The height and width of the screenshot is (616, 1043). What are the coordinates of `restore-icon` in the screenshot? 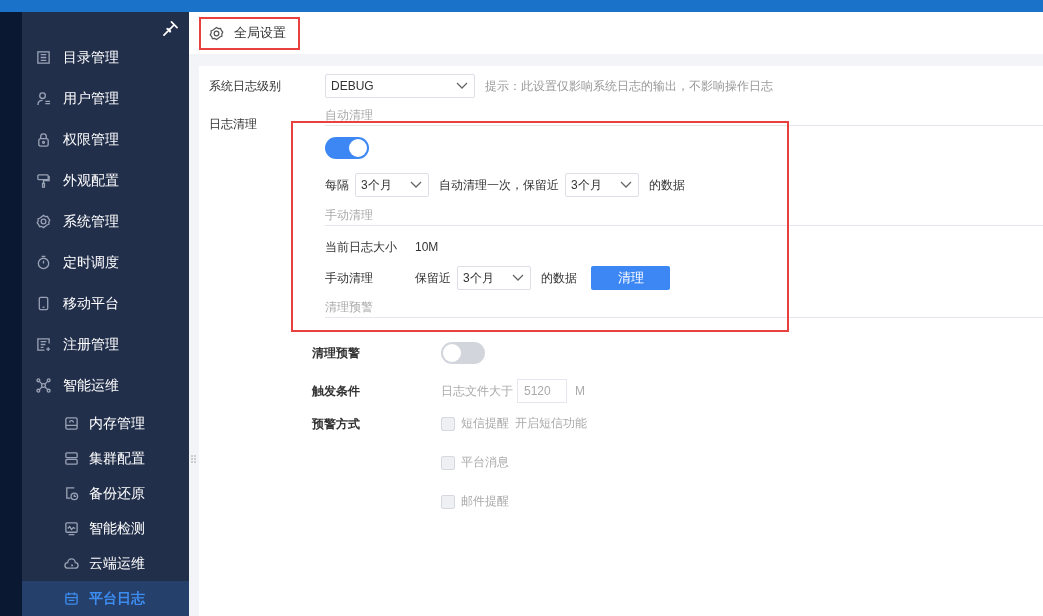 It's located at (71, 493).